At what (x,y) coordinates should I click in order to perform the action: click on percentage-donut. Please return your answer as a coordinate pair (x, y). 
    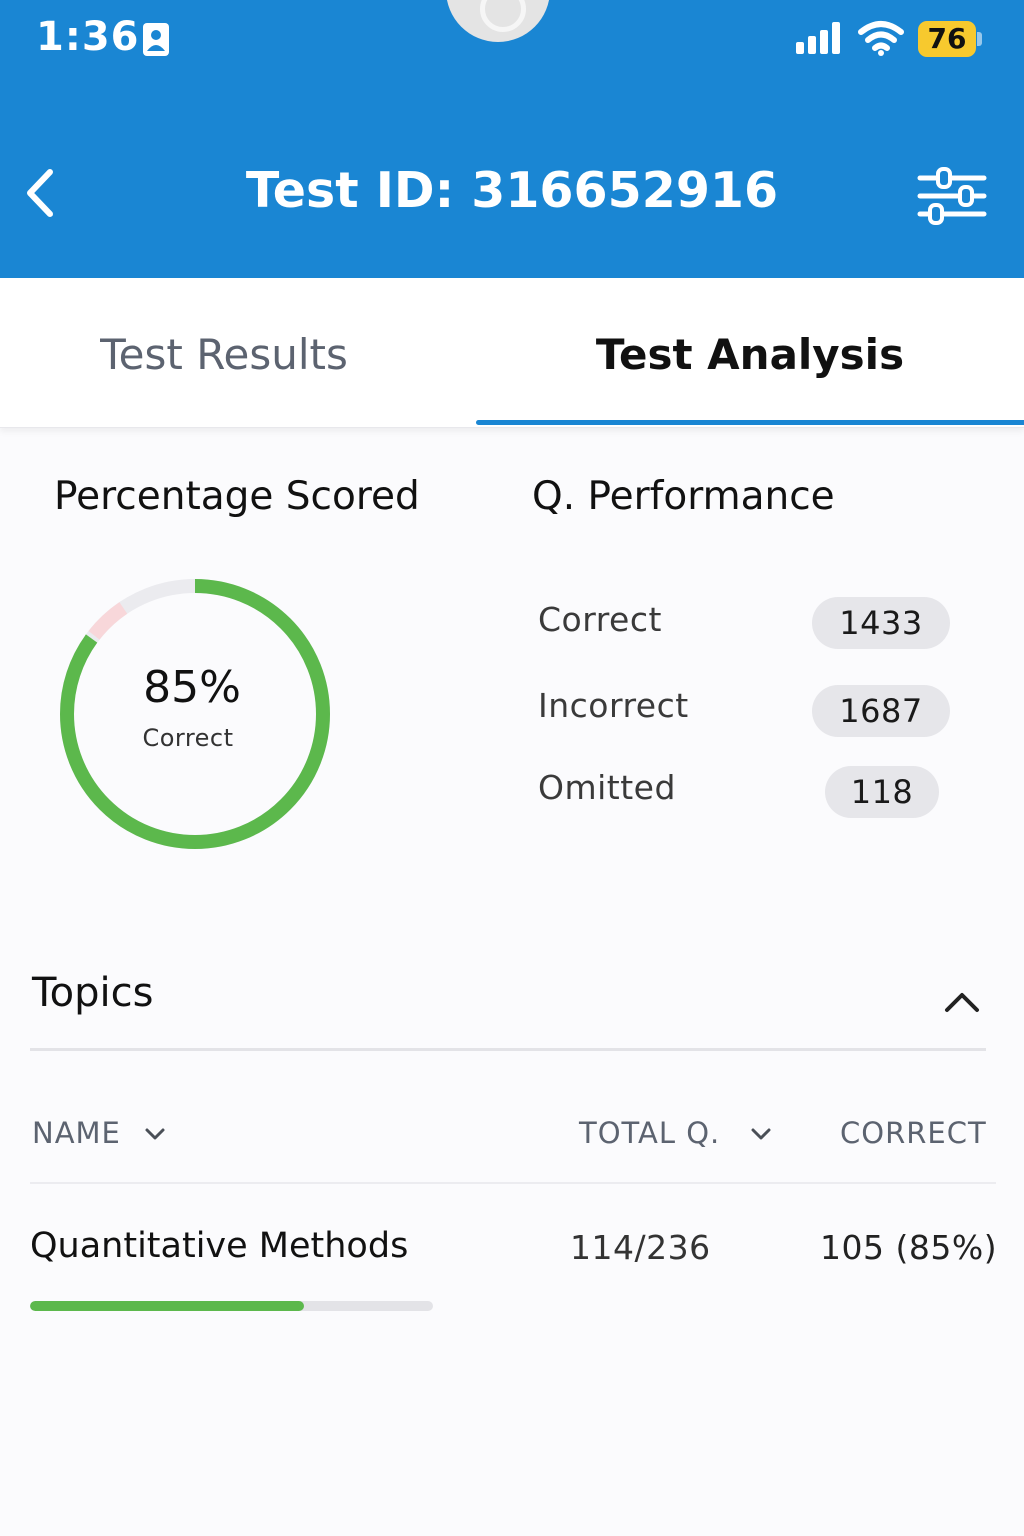
    Looking at the image, I should click on (195, 714).